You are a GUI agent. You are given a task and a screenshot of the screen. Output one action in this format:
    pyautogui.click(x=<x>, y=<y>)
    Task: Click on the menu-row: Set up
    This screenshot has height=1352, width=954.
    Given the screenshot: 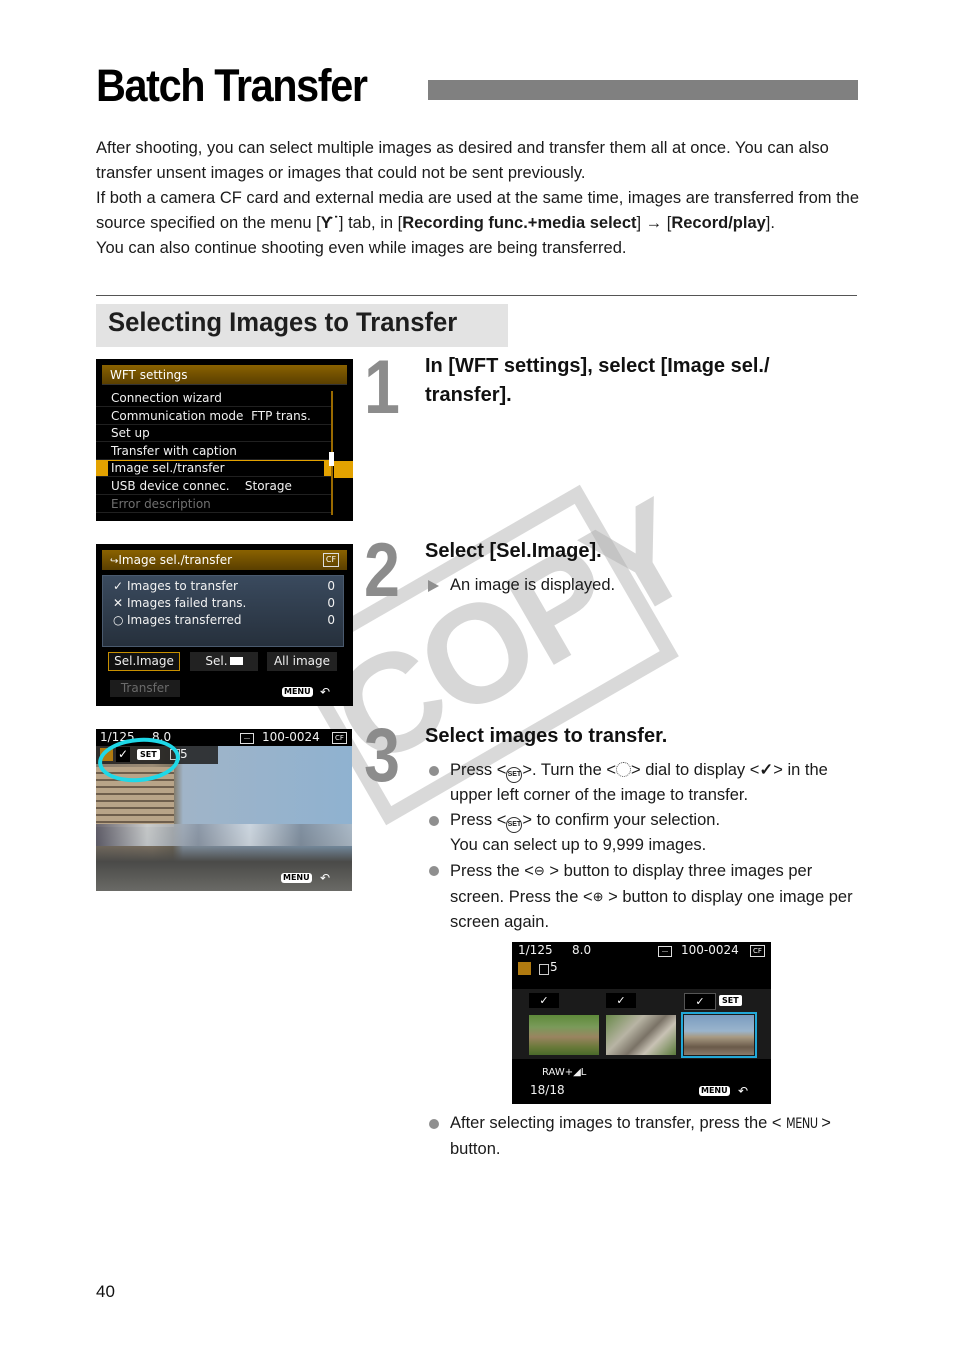 What is the action you would take?
    pyautogui.click(x=214, y=433)
    